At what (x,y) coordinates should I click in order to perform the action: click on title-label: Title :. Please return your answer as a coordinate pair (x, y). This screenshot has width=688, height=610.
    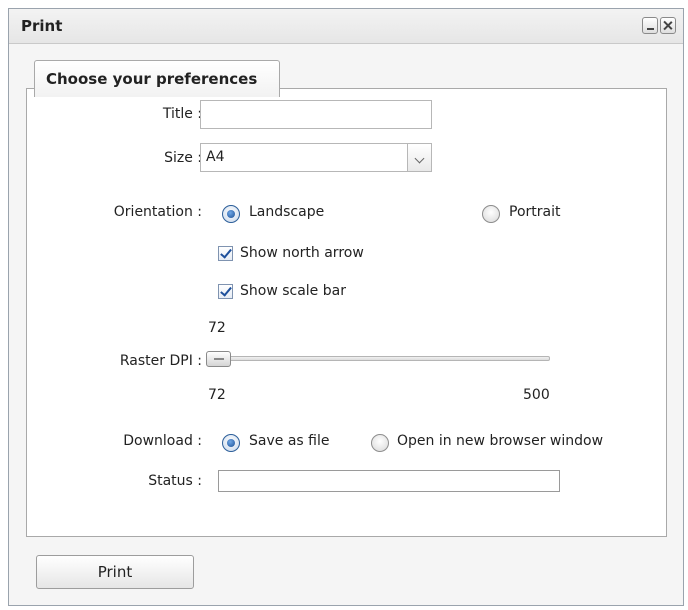
    Looking at the image, I should click on (182, 114).